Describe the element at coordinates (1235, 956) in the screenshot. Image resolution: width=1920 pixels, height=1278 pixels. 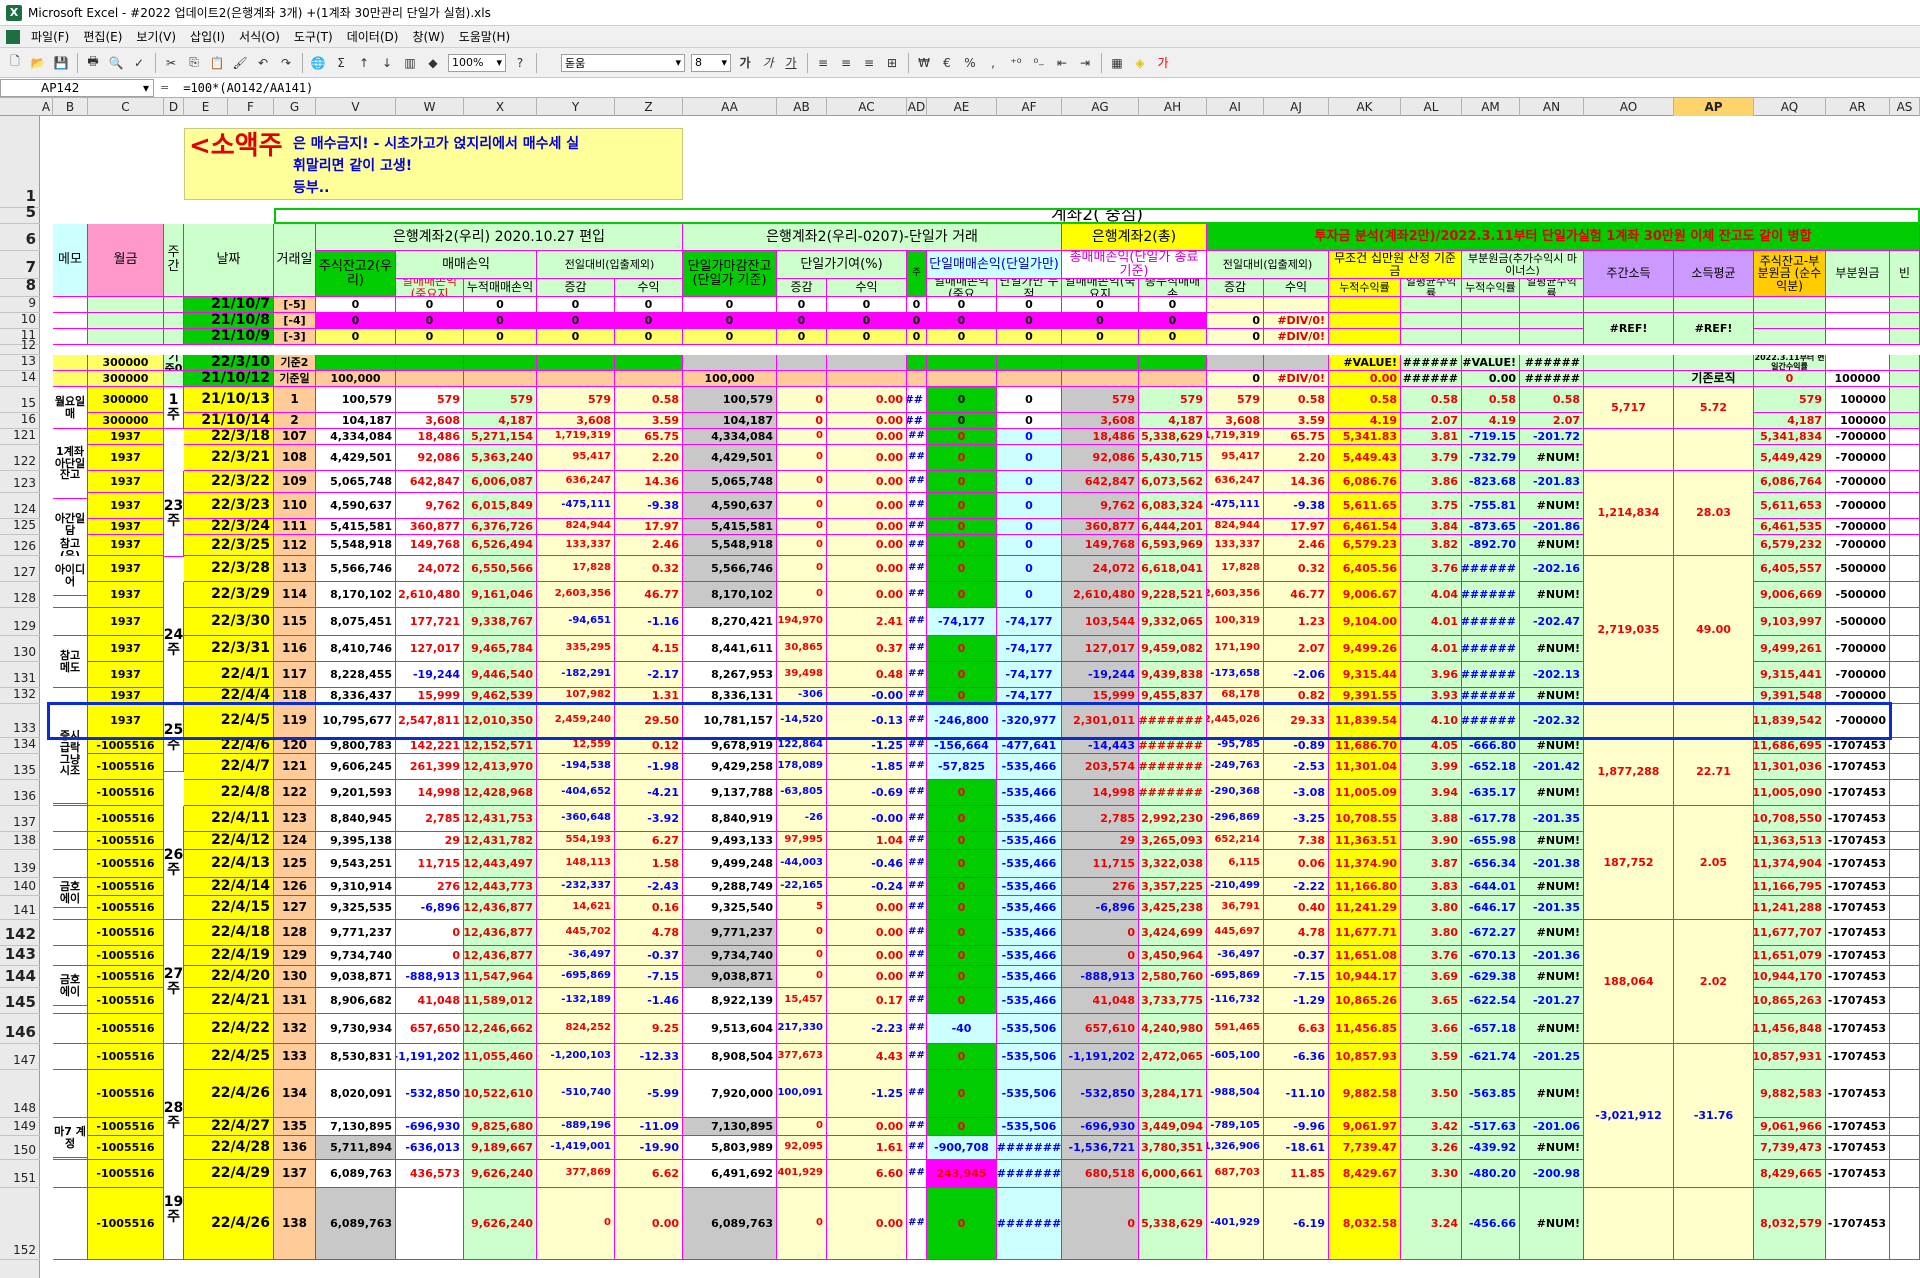
I see `cell: -36,497` at that location.